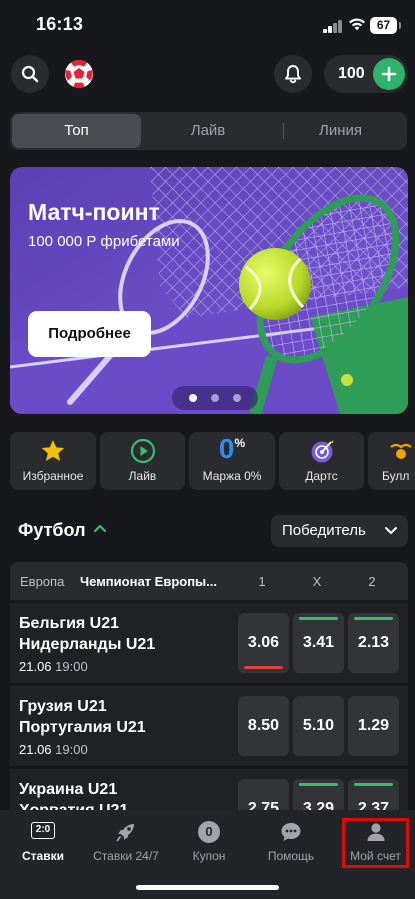 This screenshot has width=415, height=899. I want to click on nav-label: Ставки, so click(43, 856).